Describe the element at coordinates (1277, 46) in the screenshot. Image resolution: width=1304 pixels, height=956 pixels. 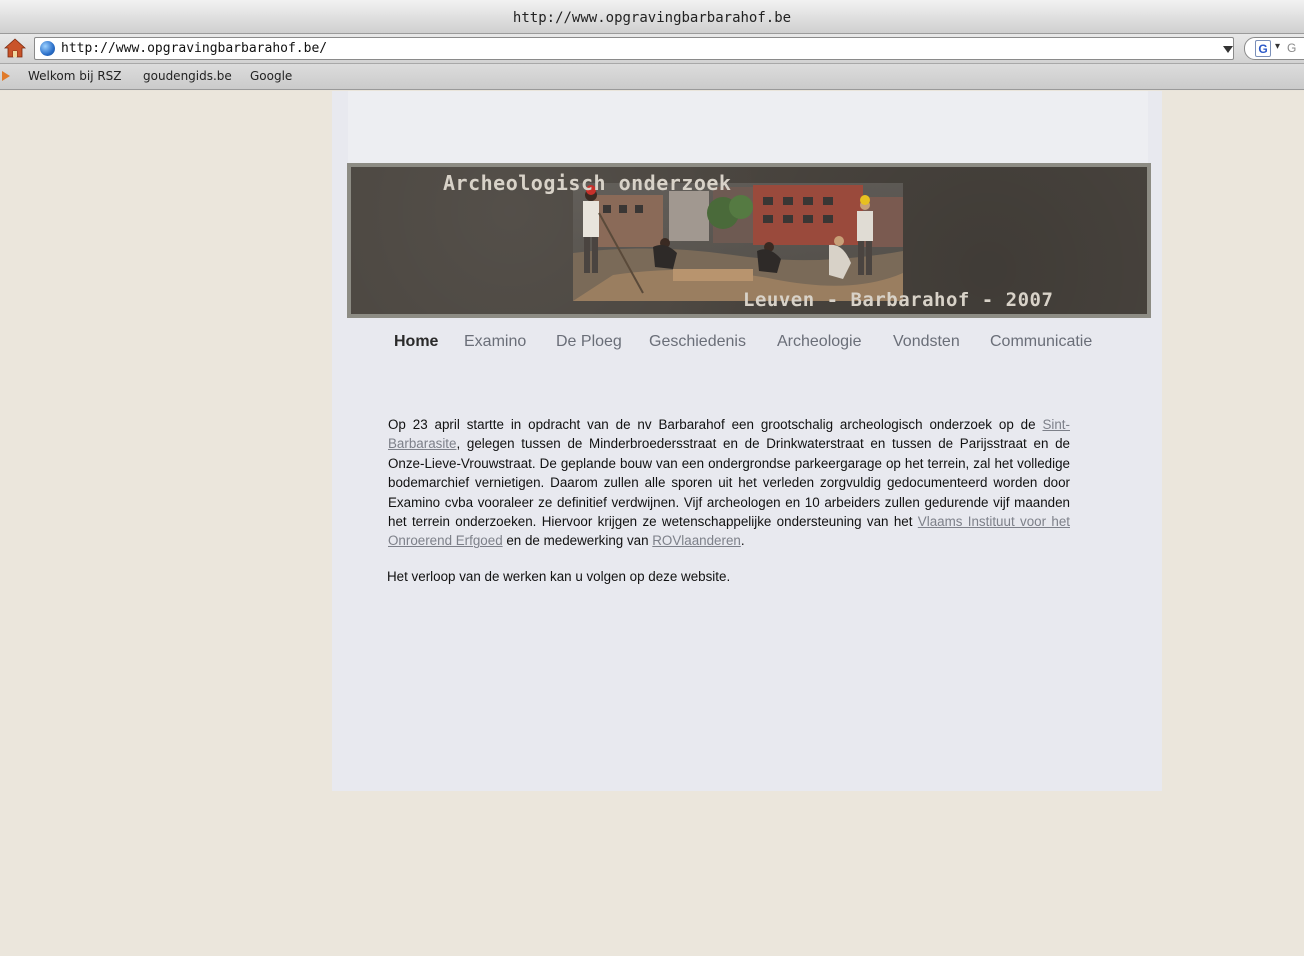
I see `search-engine-dropdown-icon: ▾` at that location.